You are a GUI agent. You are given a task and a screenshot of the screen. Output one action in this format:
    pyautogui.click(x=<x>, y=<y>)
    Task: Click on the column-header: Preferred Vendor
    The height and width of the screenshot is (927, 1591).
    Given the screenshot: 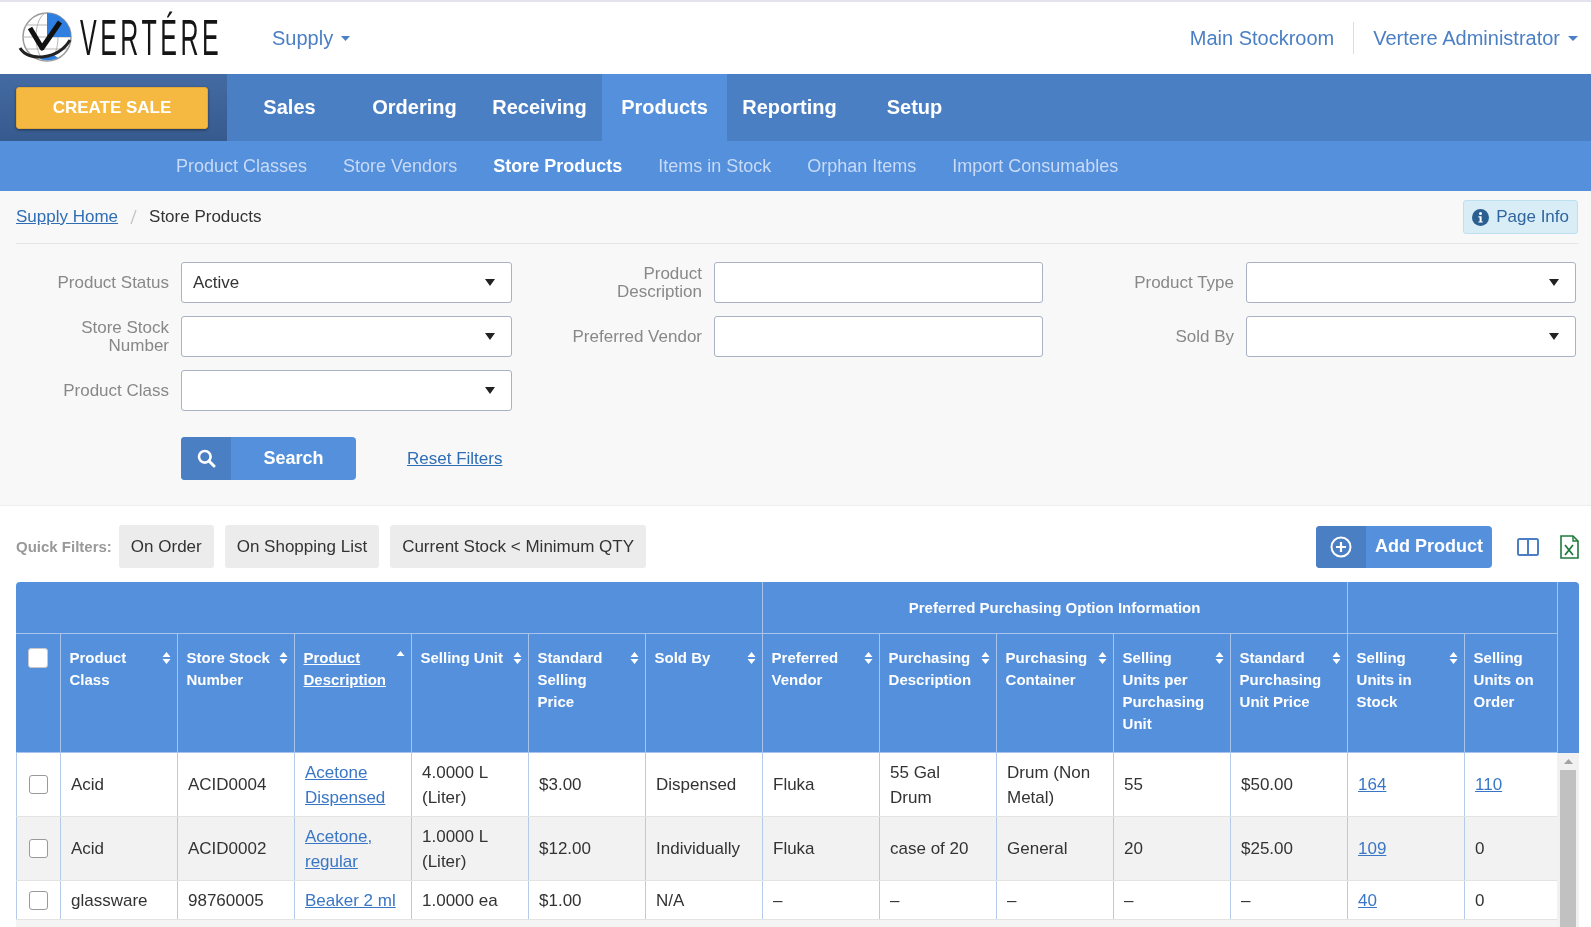 What is the action you would take?
    pyautogui.click(x=815, y=669)
    